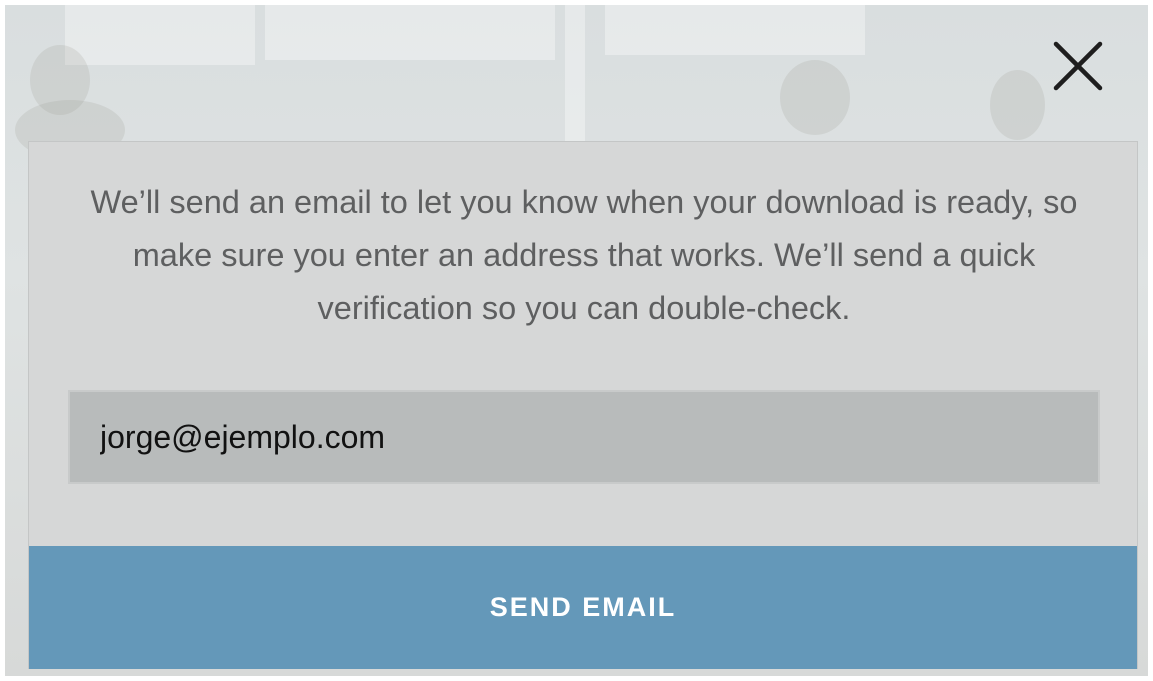 This screenshot has height=681, width=1153. I want to click on close-button, so click(1078, 66).